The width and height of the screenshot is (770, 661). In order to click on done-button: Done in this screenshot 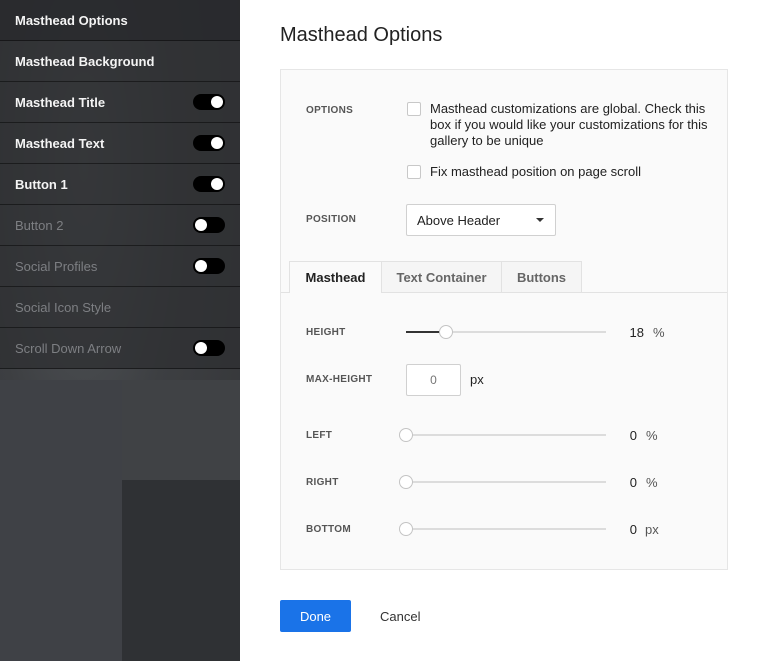, I will do `click(315, 616)`.